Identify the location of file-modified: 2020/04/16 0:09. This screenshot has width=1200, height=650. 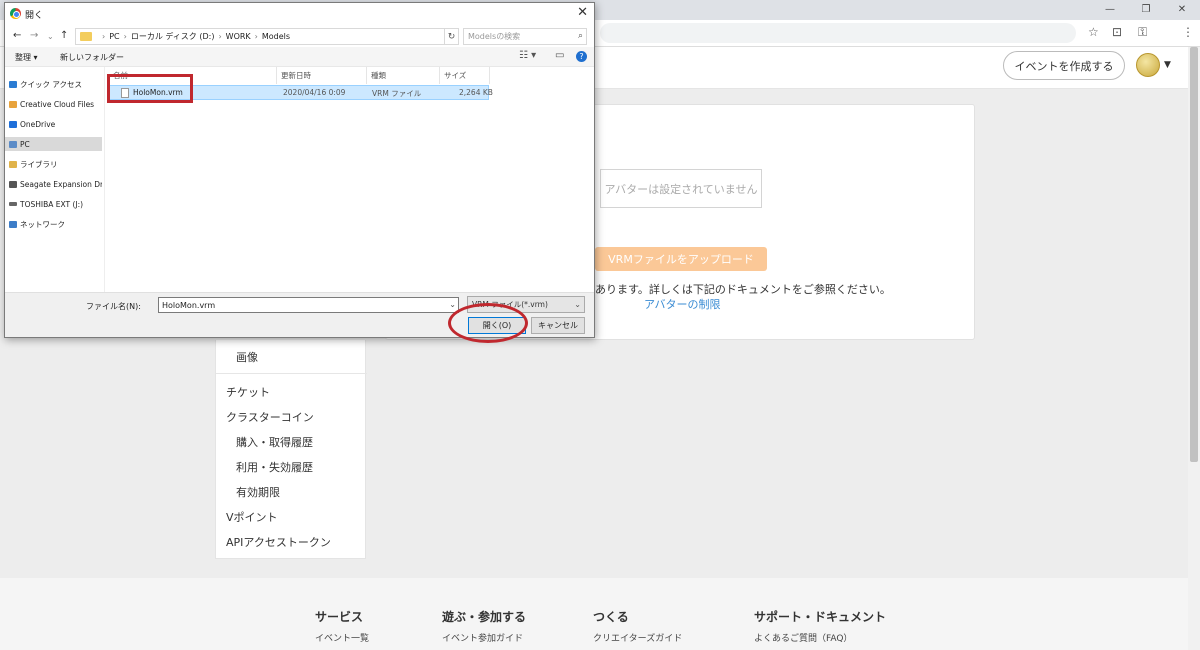
(314, 92).